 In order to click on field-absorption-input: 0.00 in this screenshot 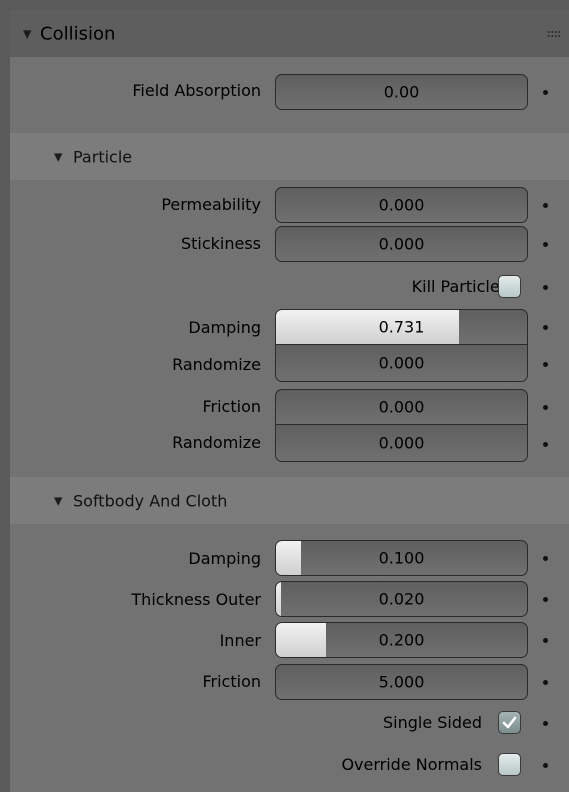, I will do `click(401, 92)`.